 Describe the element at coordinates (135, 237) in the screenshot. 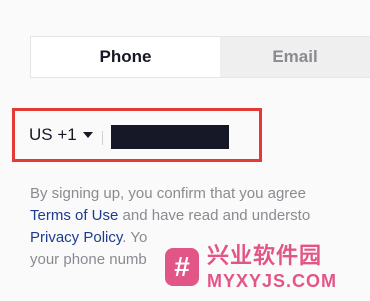

I see `legal-line-3-text: . Yo` at that location.